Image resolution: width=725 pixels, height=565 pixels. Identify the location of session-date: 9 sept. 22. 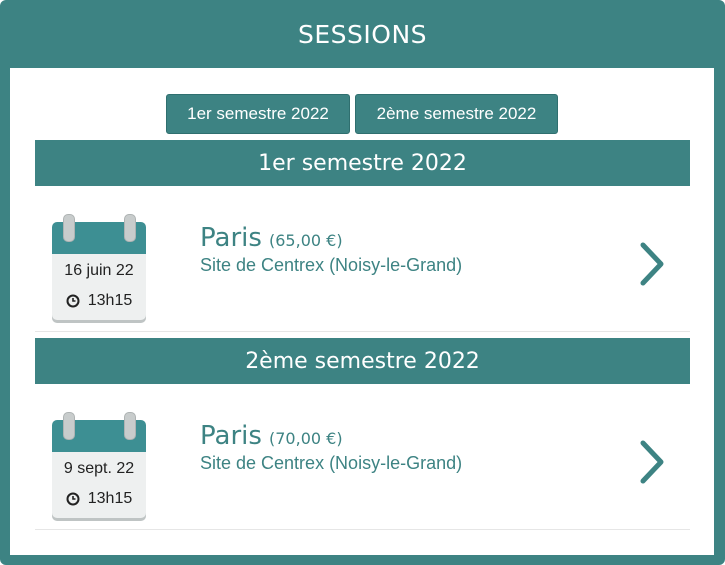
(99, 468).